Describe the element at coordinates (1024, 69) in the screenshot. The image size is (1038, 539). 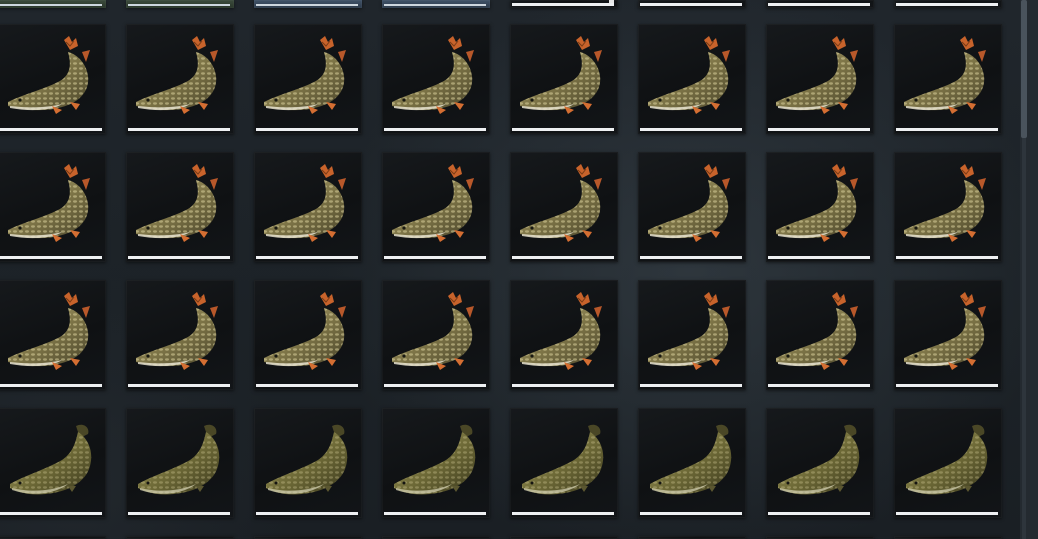
I see `scrollbar-thumb` at that location.